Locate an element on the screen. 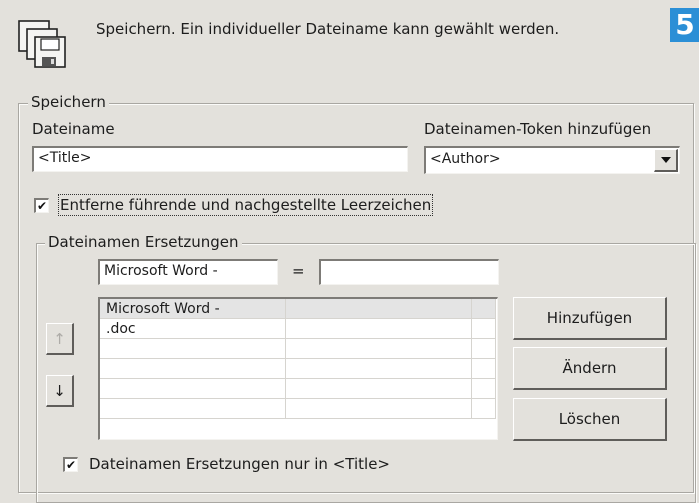 The width and height of the screenshot is (699, 503). token-label: Dateinamen-Token hinzufügen is located at coordinates (538, 129).